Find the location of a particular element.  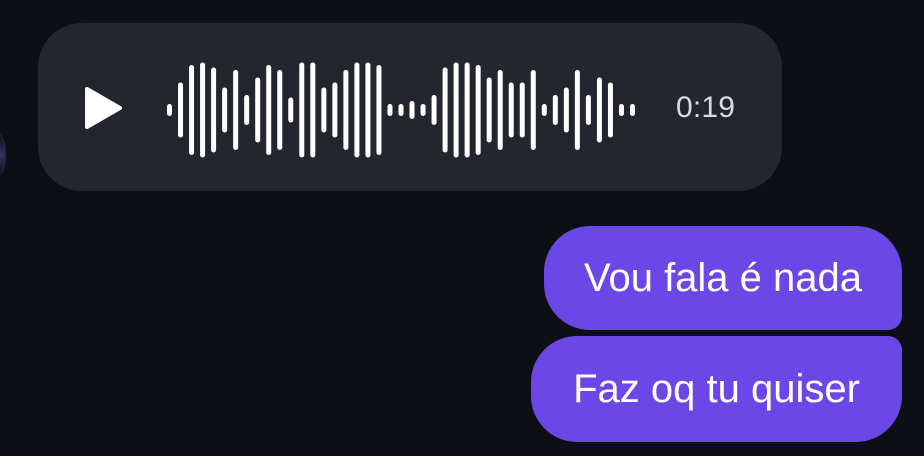

play-icon is located at coordinates (103, 108).